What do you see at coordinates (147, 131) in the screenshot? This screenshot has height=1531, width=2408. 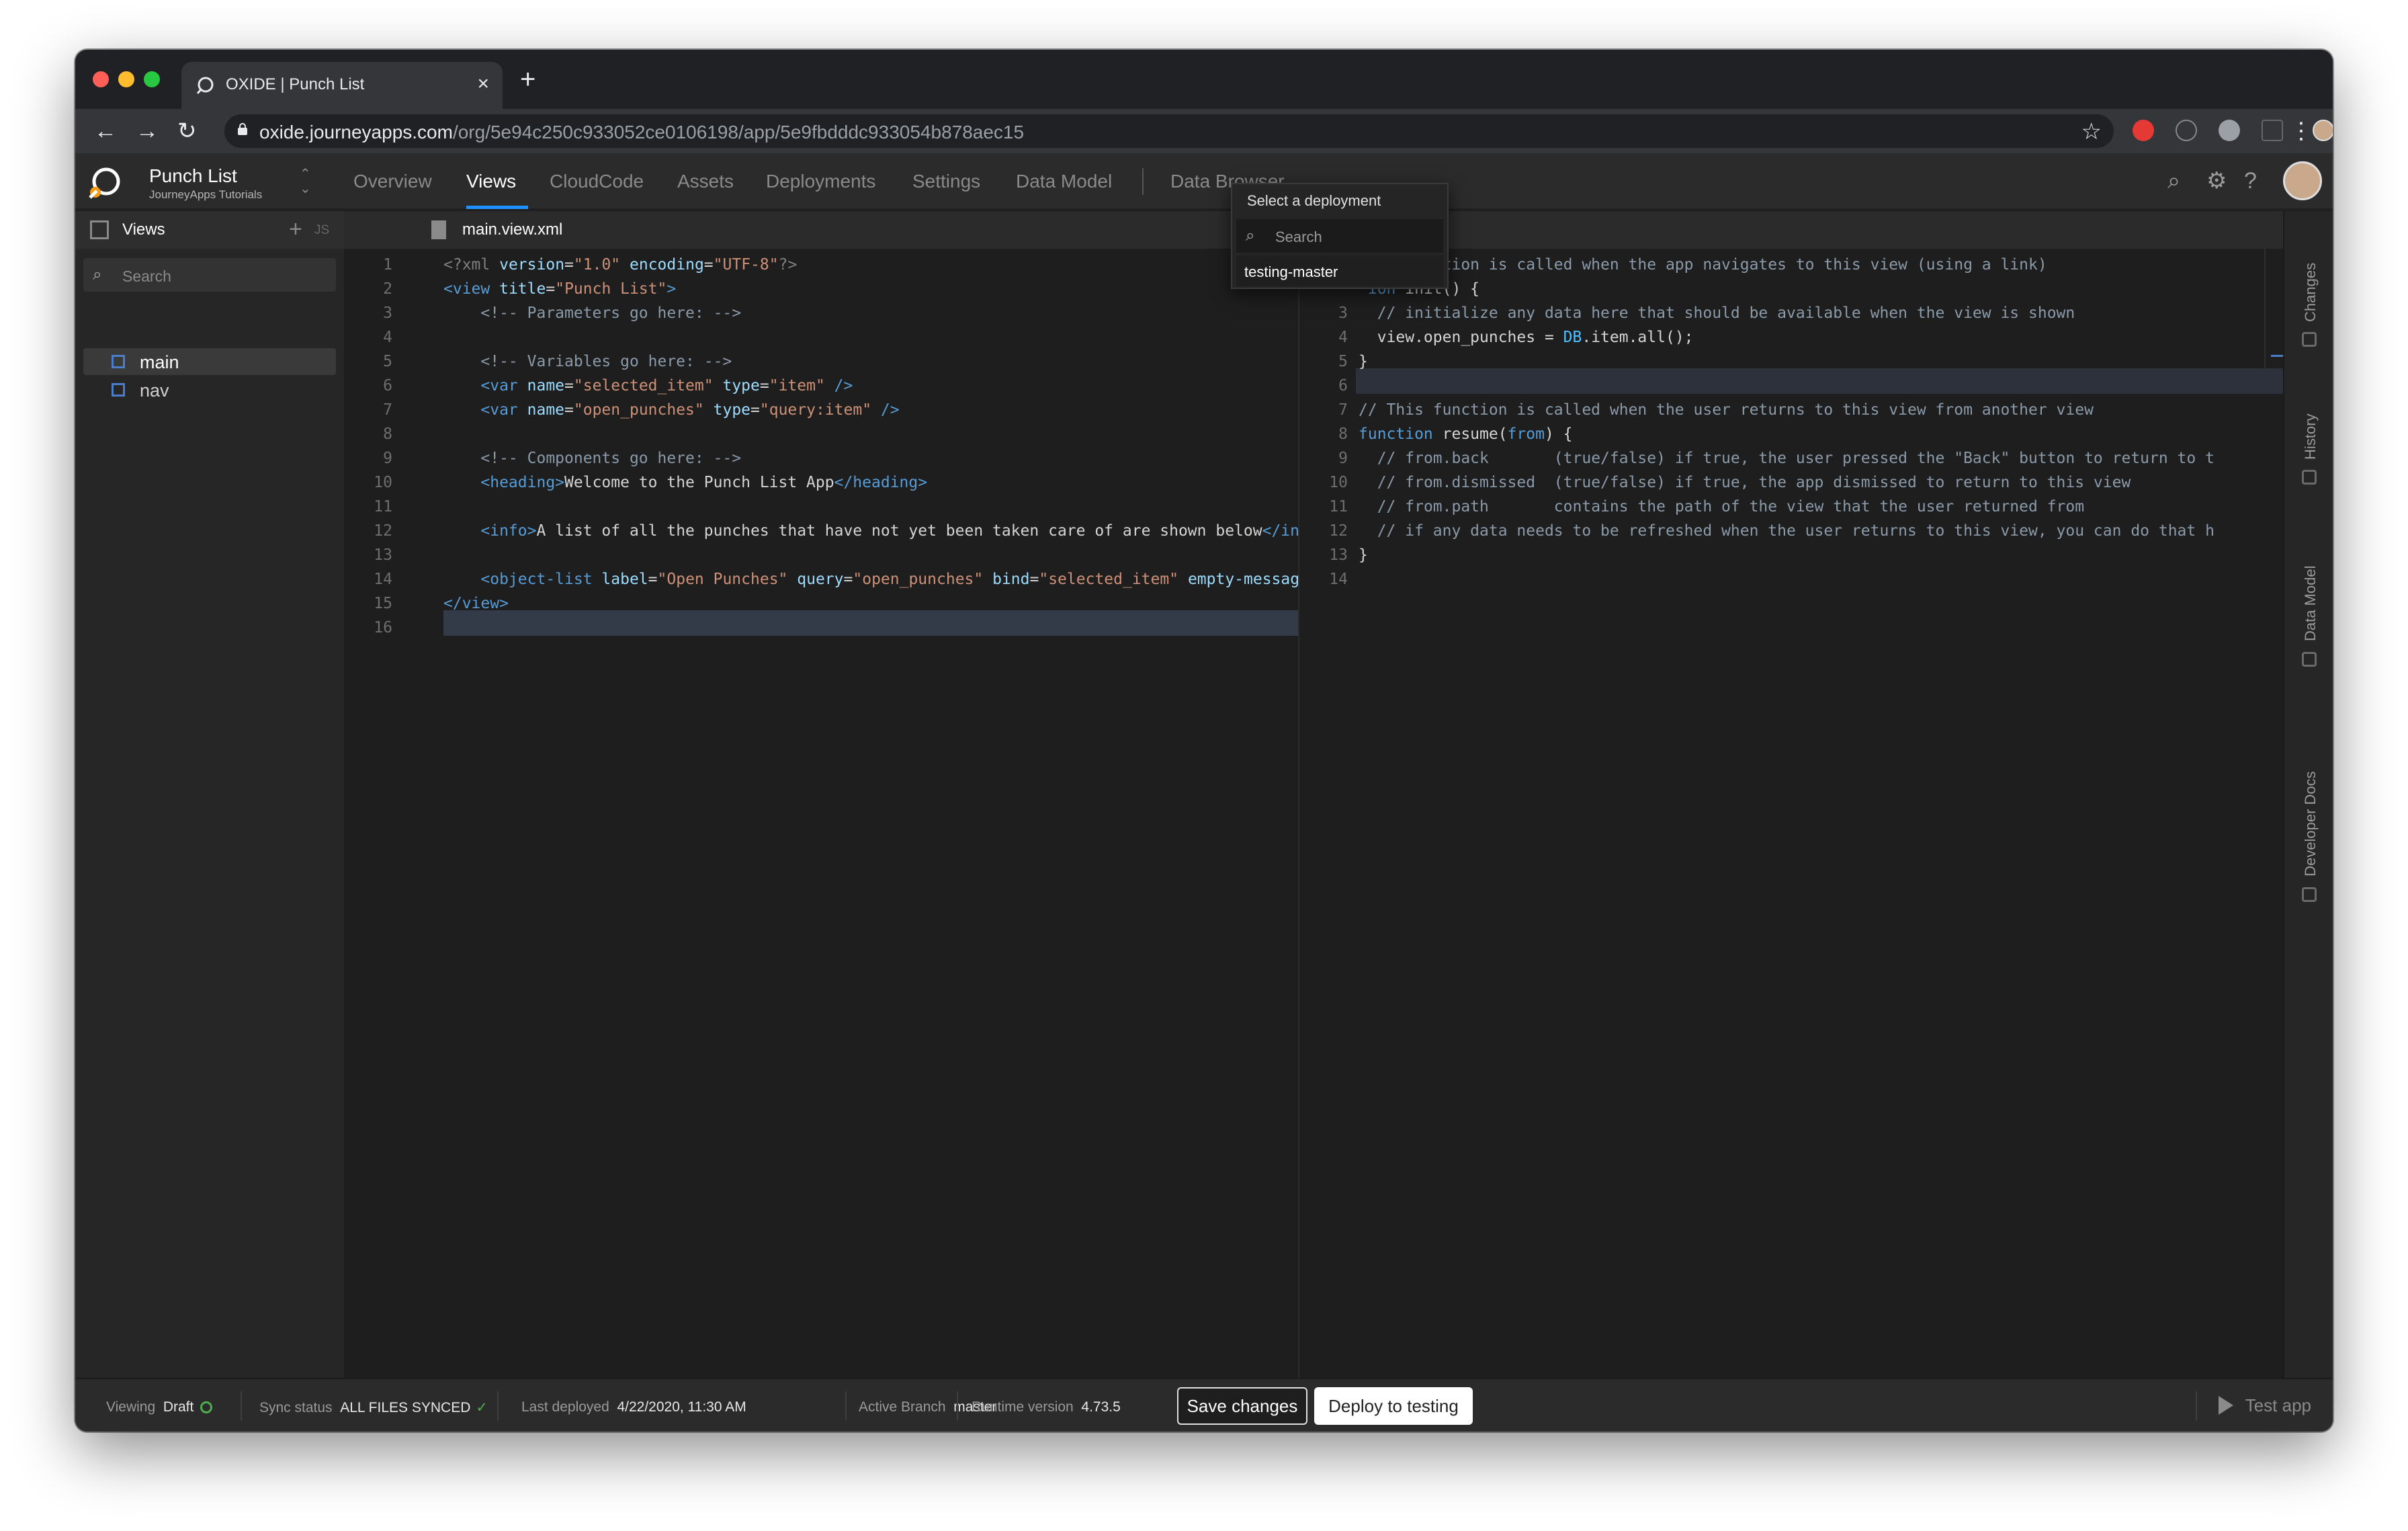 I see `forward-icon: →` at bounding box center [147, 131].